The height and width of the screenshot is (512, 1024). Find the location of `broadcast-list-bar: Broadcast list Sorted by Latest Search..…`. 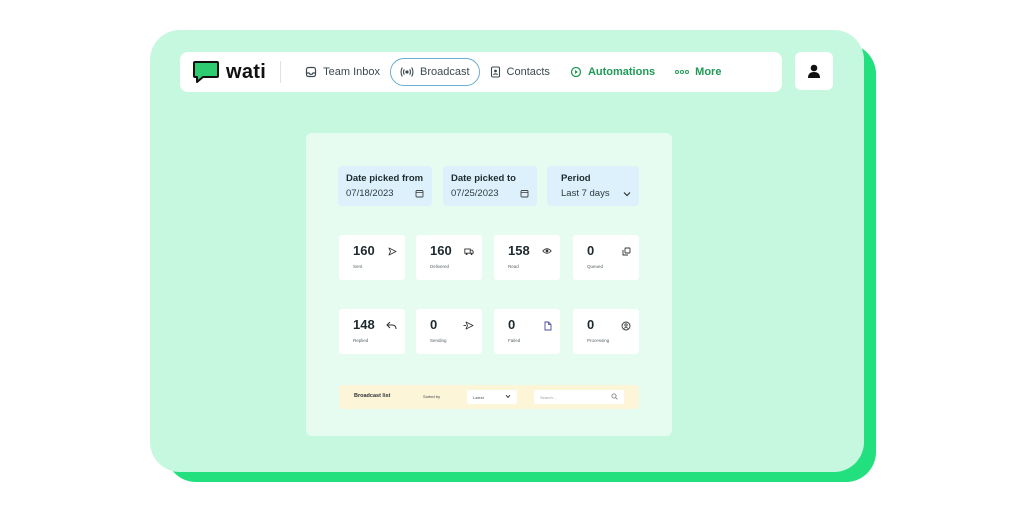

broadcast-list-bar: Broadcast list Sorted by Latest Search..… is located at coordinates (489, 397).